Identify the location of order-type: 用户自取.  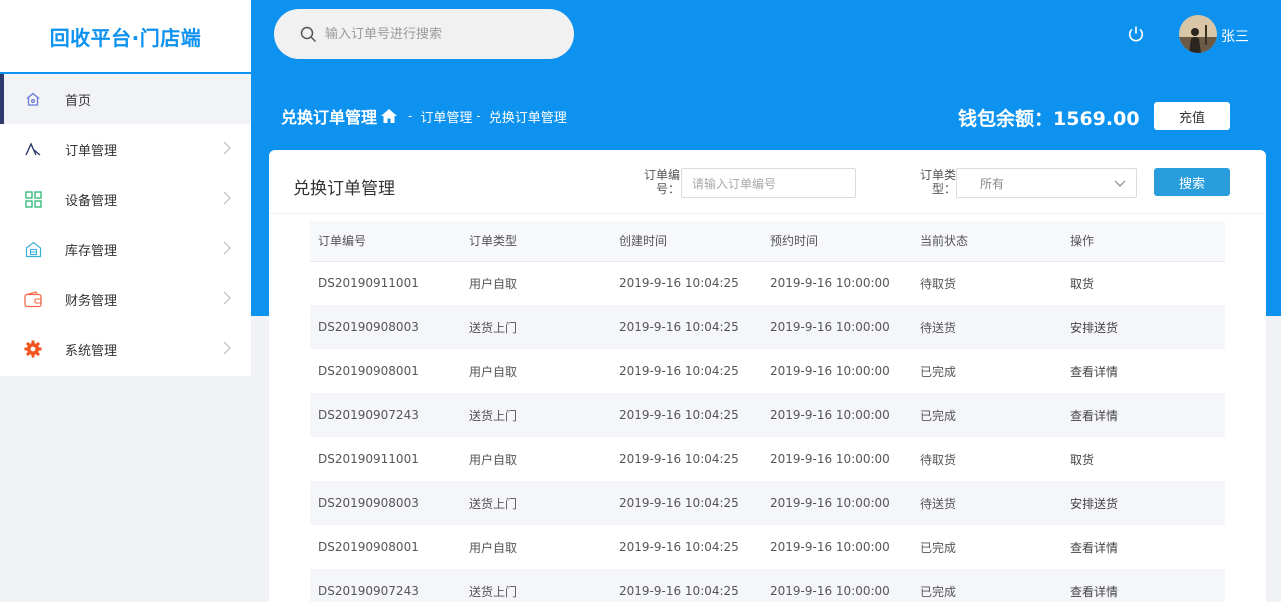
(493, 371).